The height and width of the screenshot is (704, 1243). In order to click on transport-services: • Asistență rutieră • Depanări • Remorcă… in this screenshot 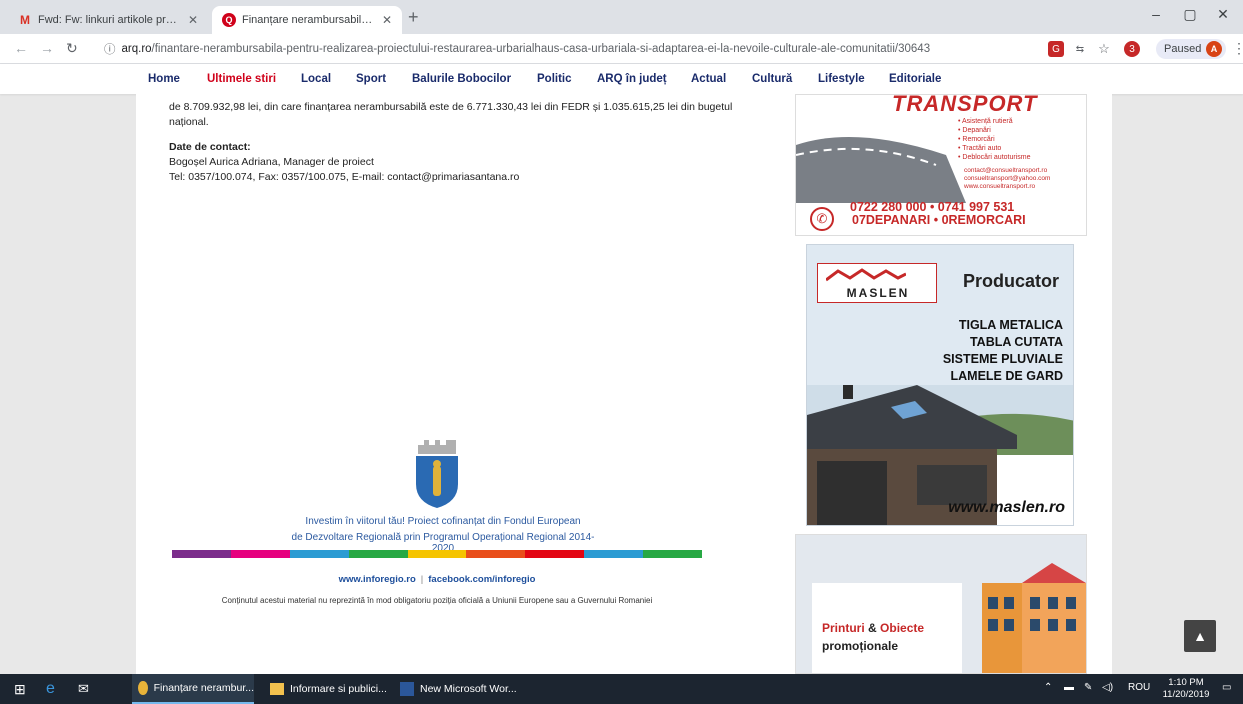, I will do `click(994, 139)`.